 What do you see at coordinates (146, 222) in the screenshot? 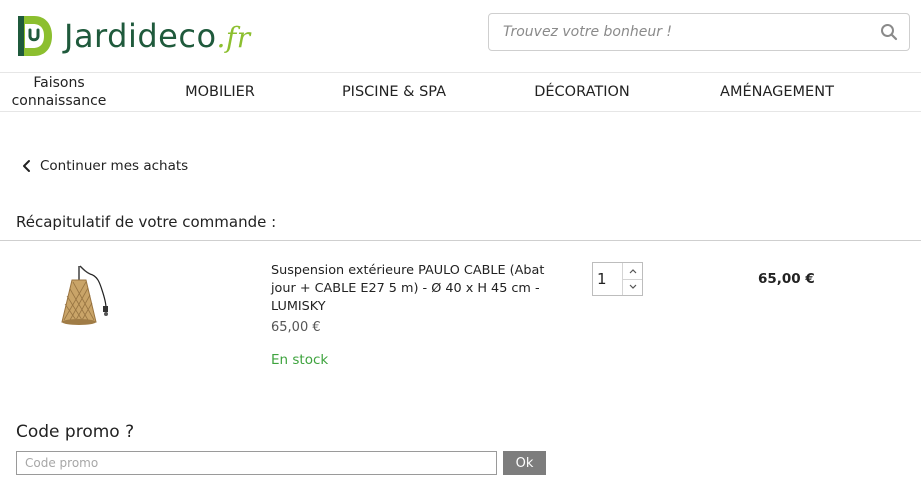
I see `order-summary-title: Récapitulatif de votre commande :` at bounding box center [146, 222].